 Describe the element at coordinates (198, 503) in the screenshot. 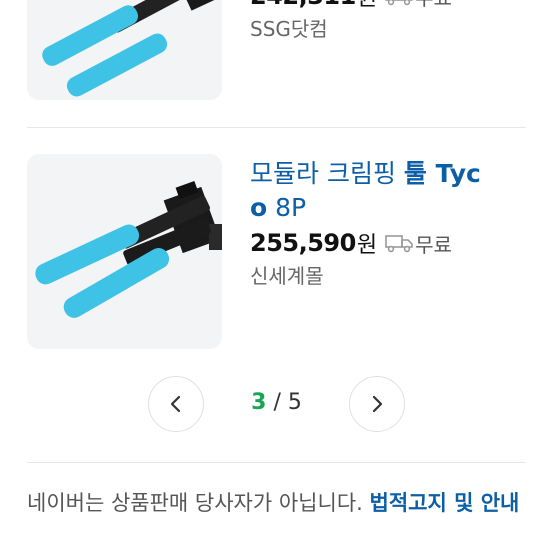

I see `notice-text: 네이버는 상품판매 당사자가 아닙니다.` at that location.